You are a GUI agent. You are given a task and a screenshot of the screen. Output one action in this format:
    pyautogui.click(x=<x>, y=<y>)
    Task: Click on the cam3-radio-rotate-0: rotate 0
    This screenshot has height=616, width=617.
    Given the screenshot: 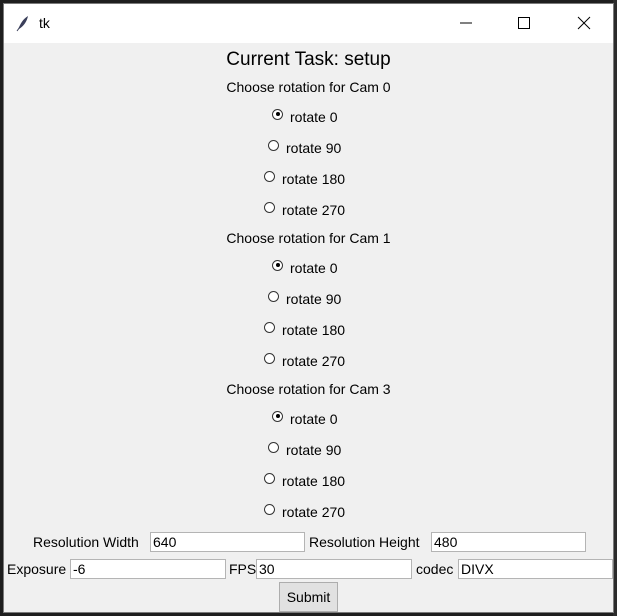 What is the action you would take?
    pyautogui.click(x=304, y=419)
    